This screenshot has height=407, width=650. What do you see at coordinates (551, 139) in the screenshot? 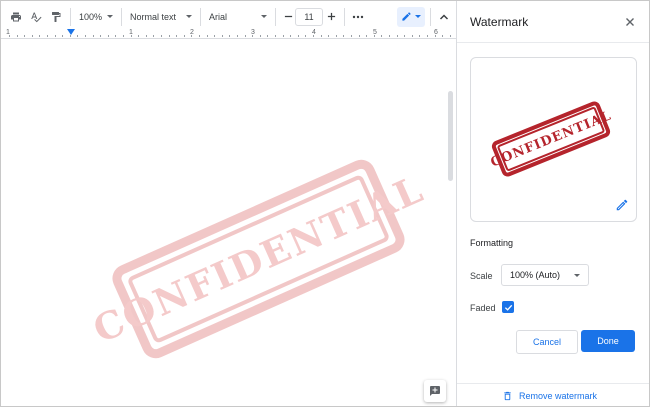
I see `preview-stamp: CONFIDENTIAL` at bounding box center [551, 139].